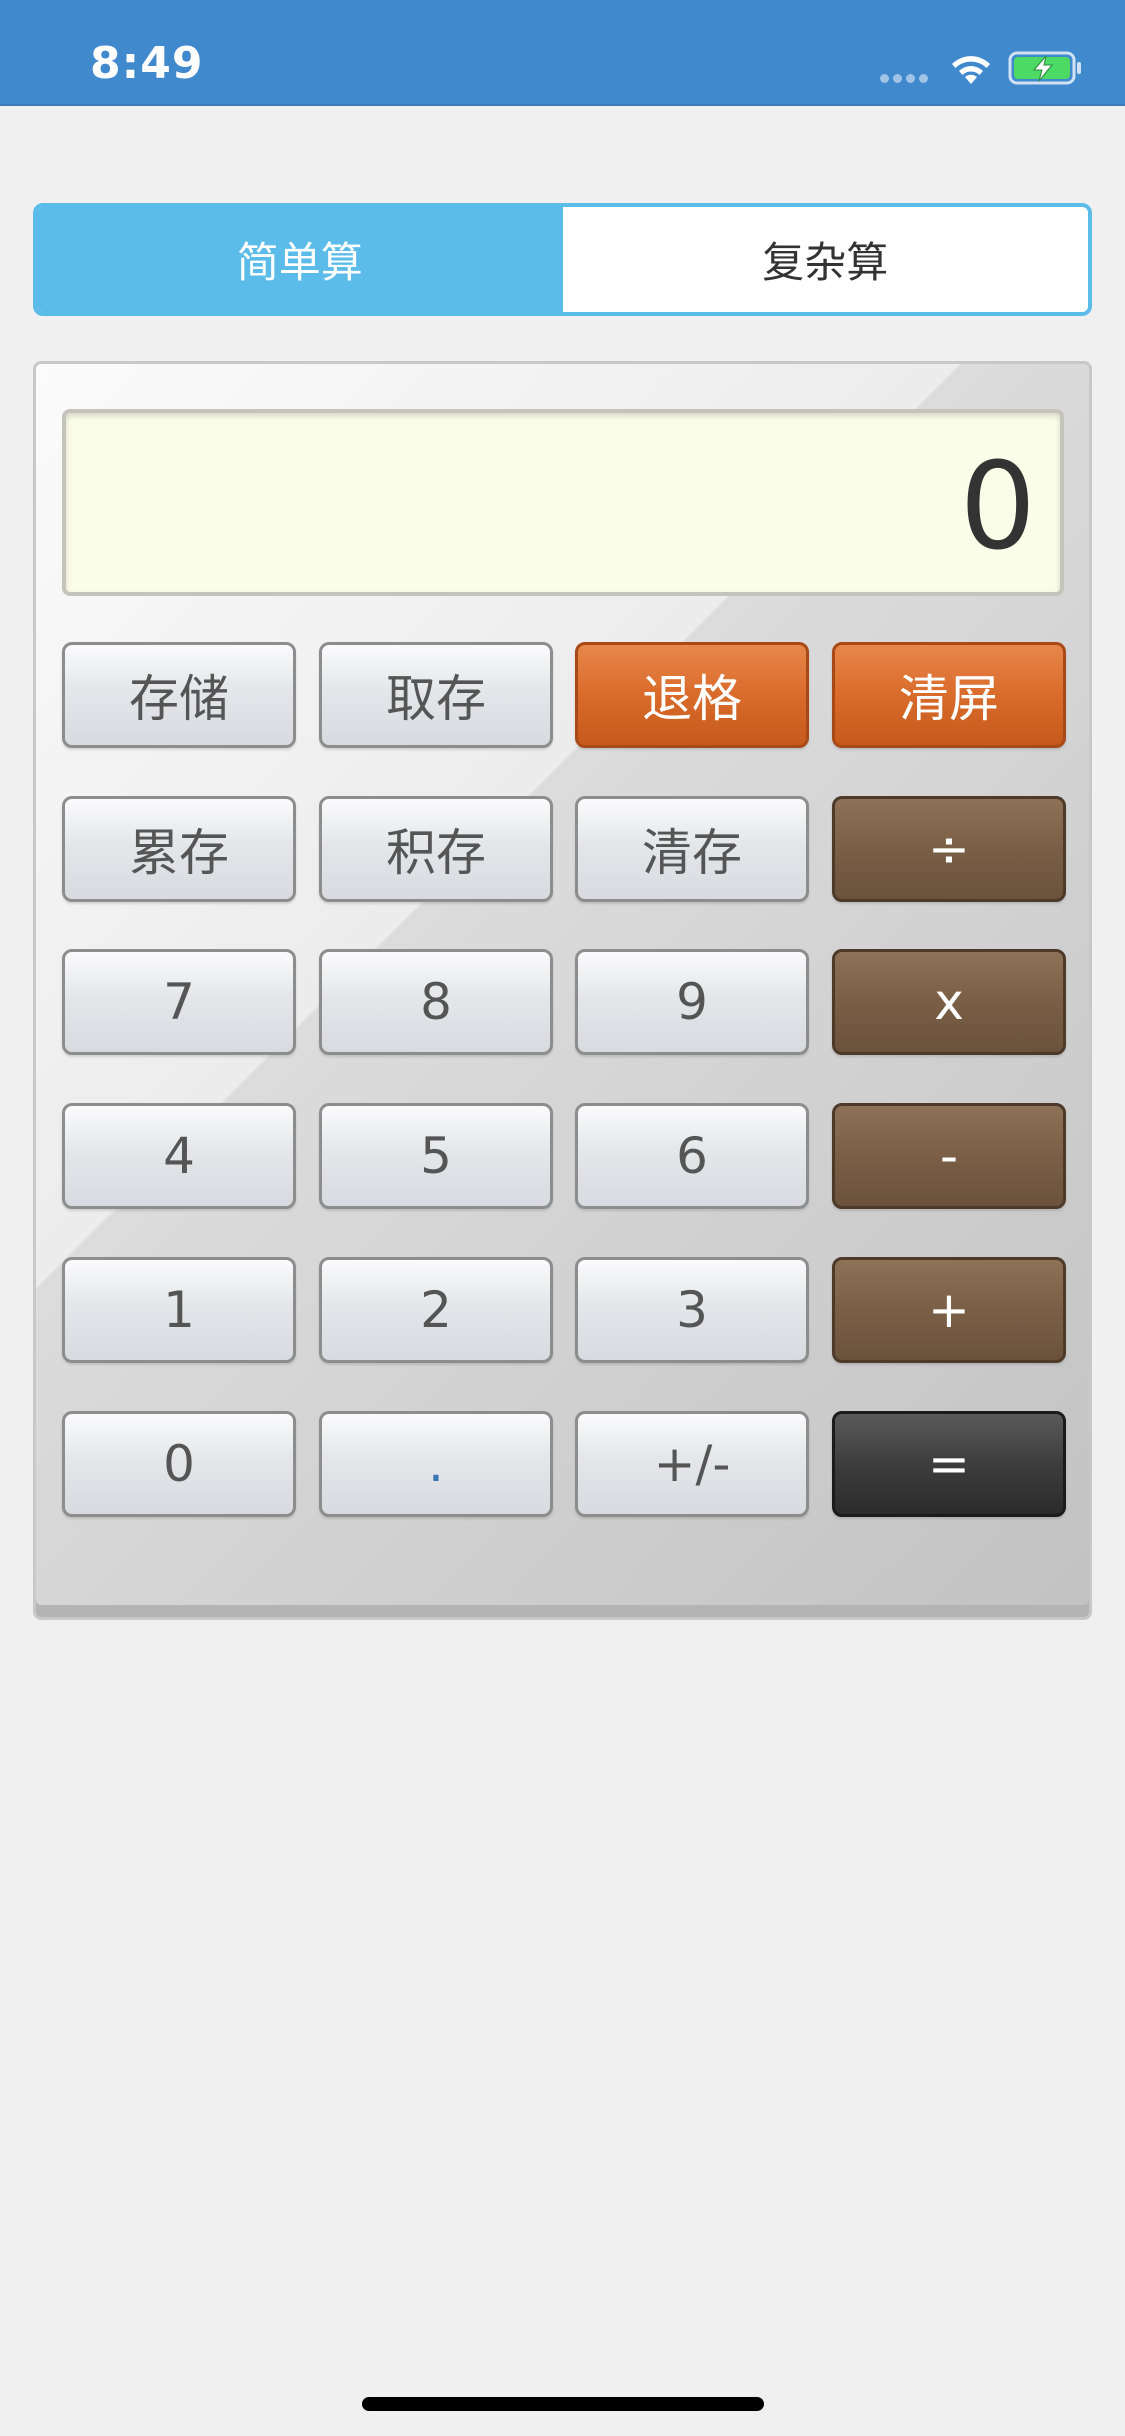  Describe the element at coordinates (300, 259) in the screenshot. I see `tab-simple: 简单算` at that location.